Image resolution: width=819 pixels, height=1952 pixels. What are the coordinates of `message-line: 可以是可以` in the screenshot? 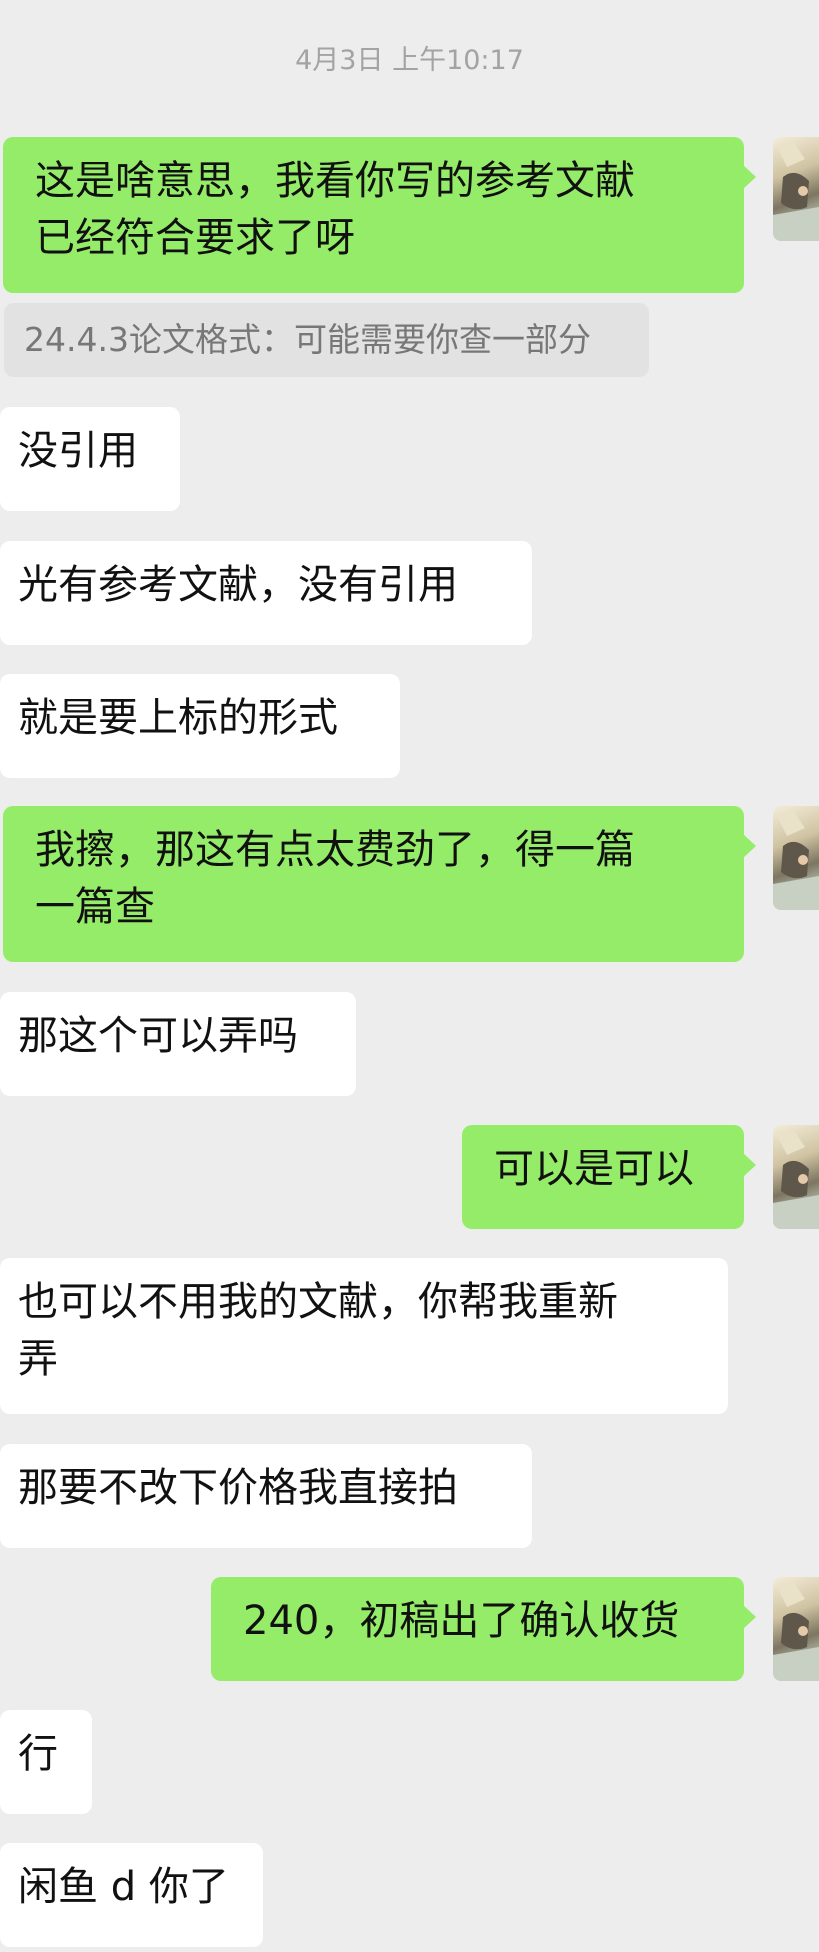 It's located at (594, 1169).